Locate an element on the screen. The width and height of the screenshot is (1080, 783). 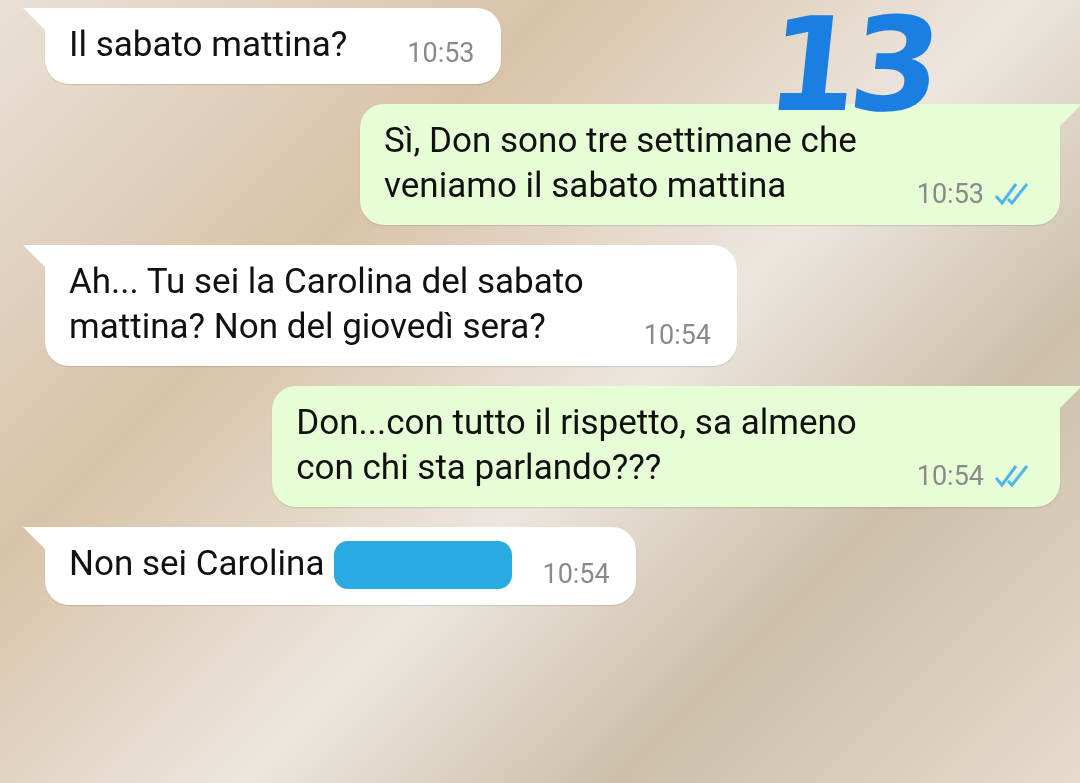
message-text: Sì, Don sono tre settimane che veniamo il sabato mattina is located at coordinates (620, 163).